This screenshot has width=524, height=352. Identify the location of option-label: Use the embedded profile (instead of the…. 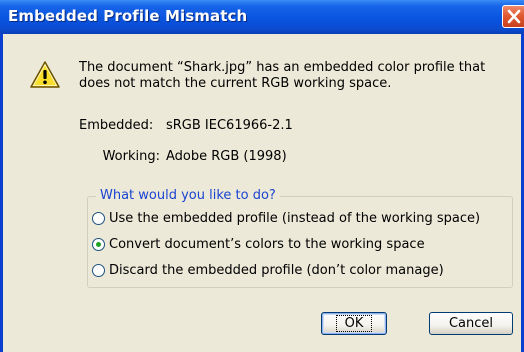
(295, 218).